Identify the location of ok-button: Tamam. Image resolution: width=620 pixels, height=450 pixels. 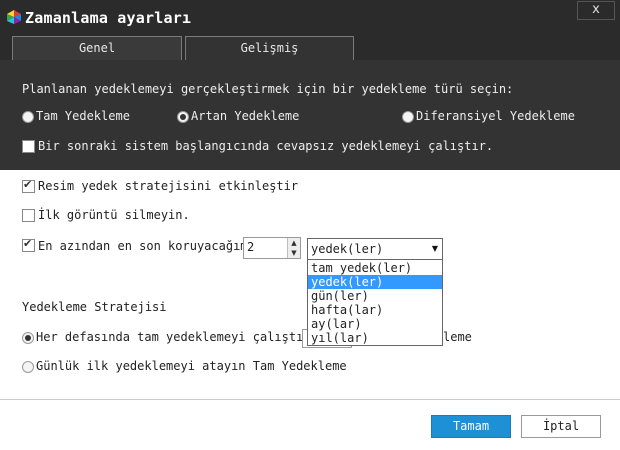
(471, 426).